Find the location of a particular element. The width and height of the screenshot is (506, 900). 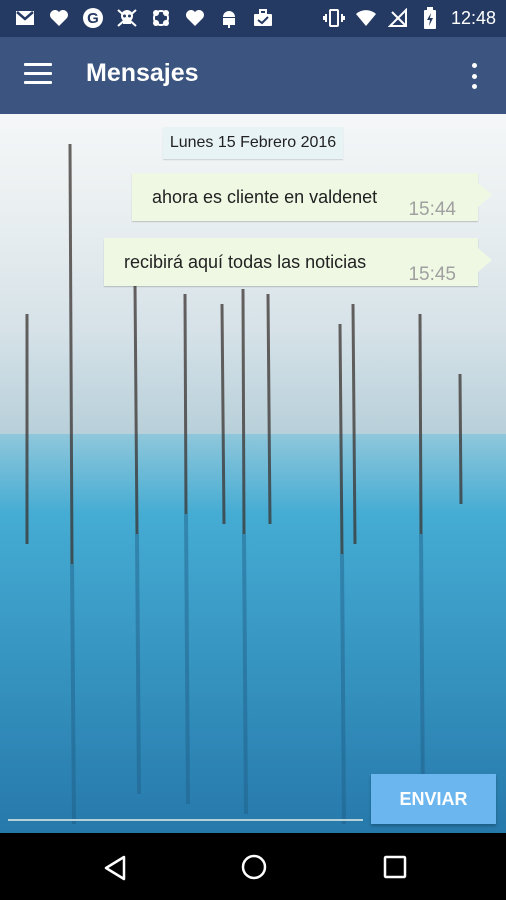

recents-icon is located at coordinates (395, 869).